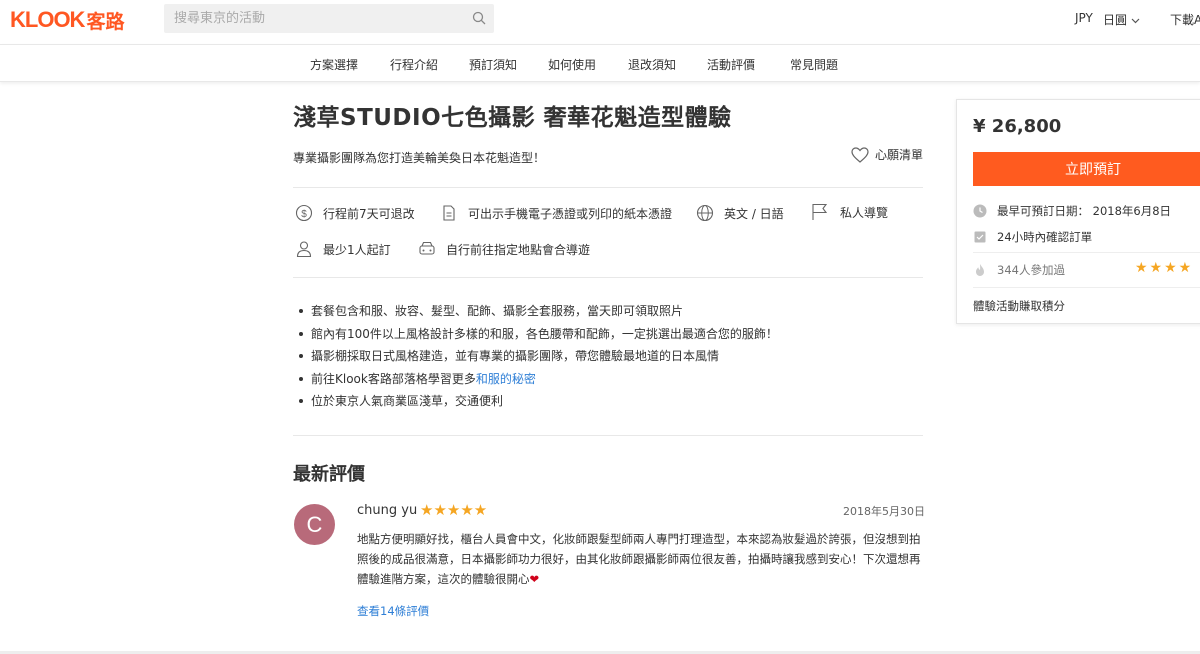 The width and height of the screenshot is (1200, 654). I want to click on tab-faq: 常見問題, so click(814, 64).